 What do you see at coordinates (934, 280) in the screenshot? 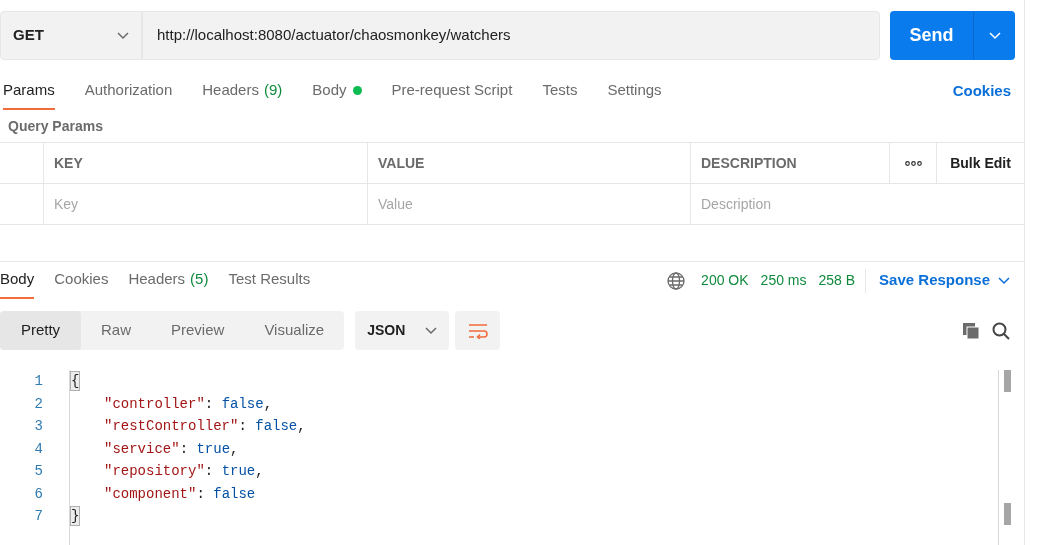
I see `save-response-button: Save Response` at bounding box center [934, 280].